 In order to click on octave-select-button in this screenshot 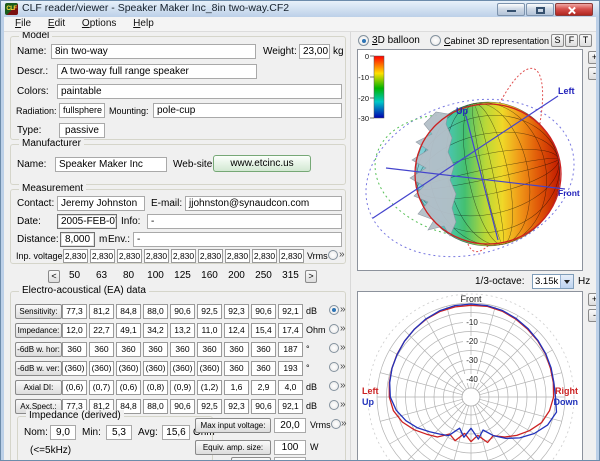, I will do `click(566, 281)`.